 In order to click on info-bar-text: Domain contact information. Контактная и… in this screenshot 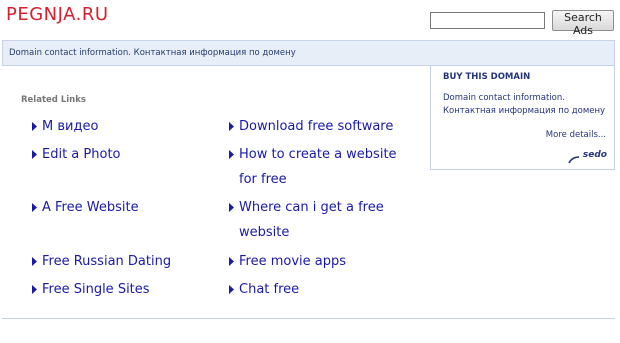, I will do `click(152, 53)`.